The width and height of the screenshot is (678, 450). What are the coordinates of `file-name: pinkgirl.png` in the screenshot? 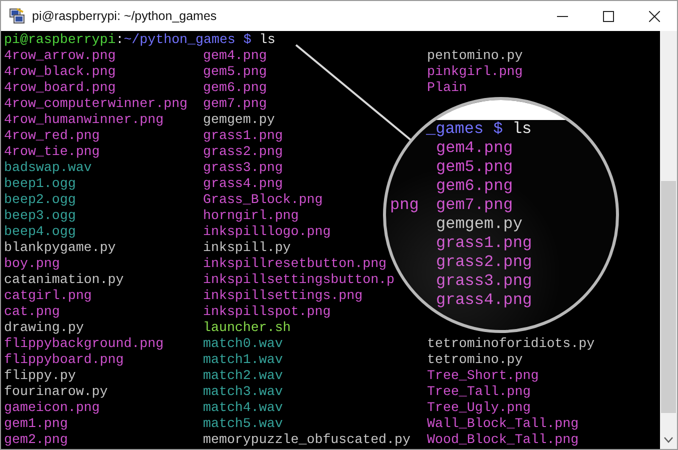 It's located at (475, 72).